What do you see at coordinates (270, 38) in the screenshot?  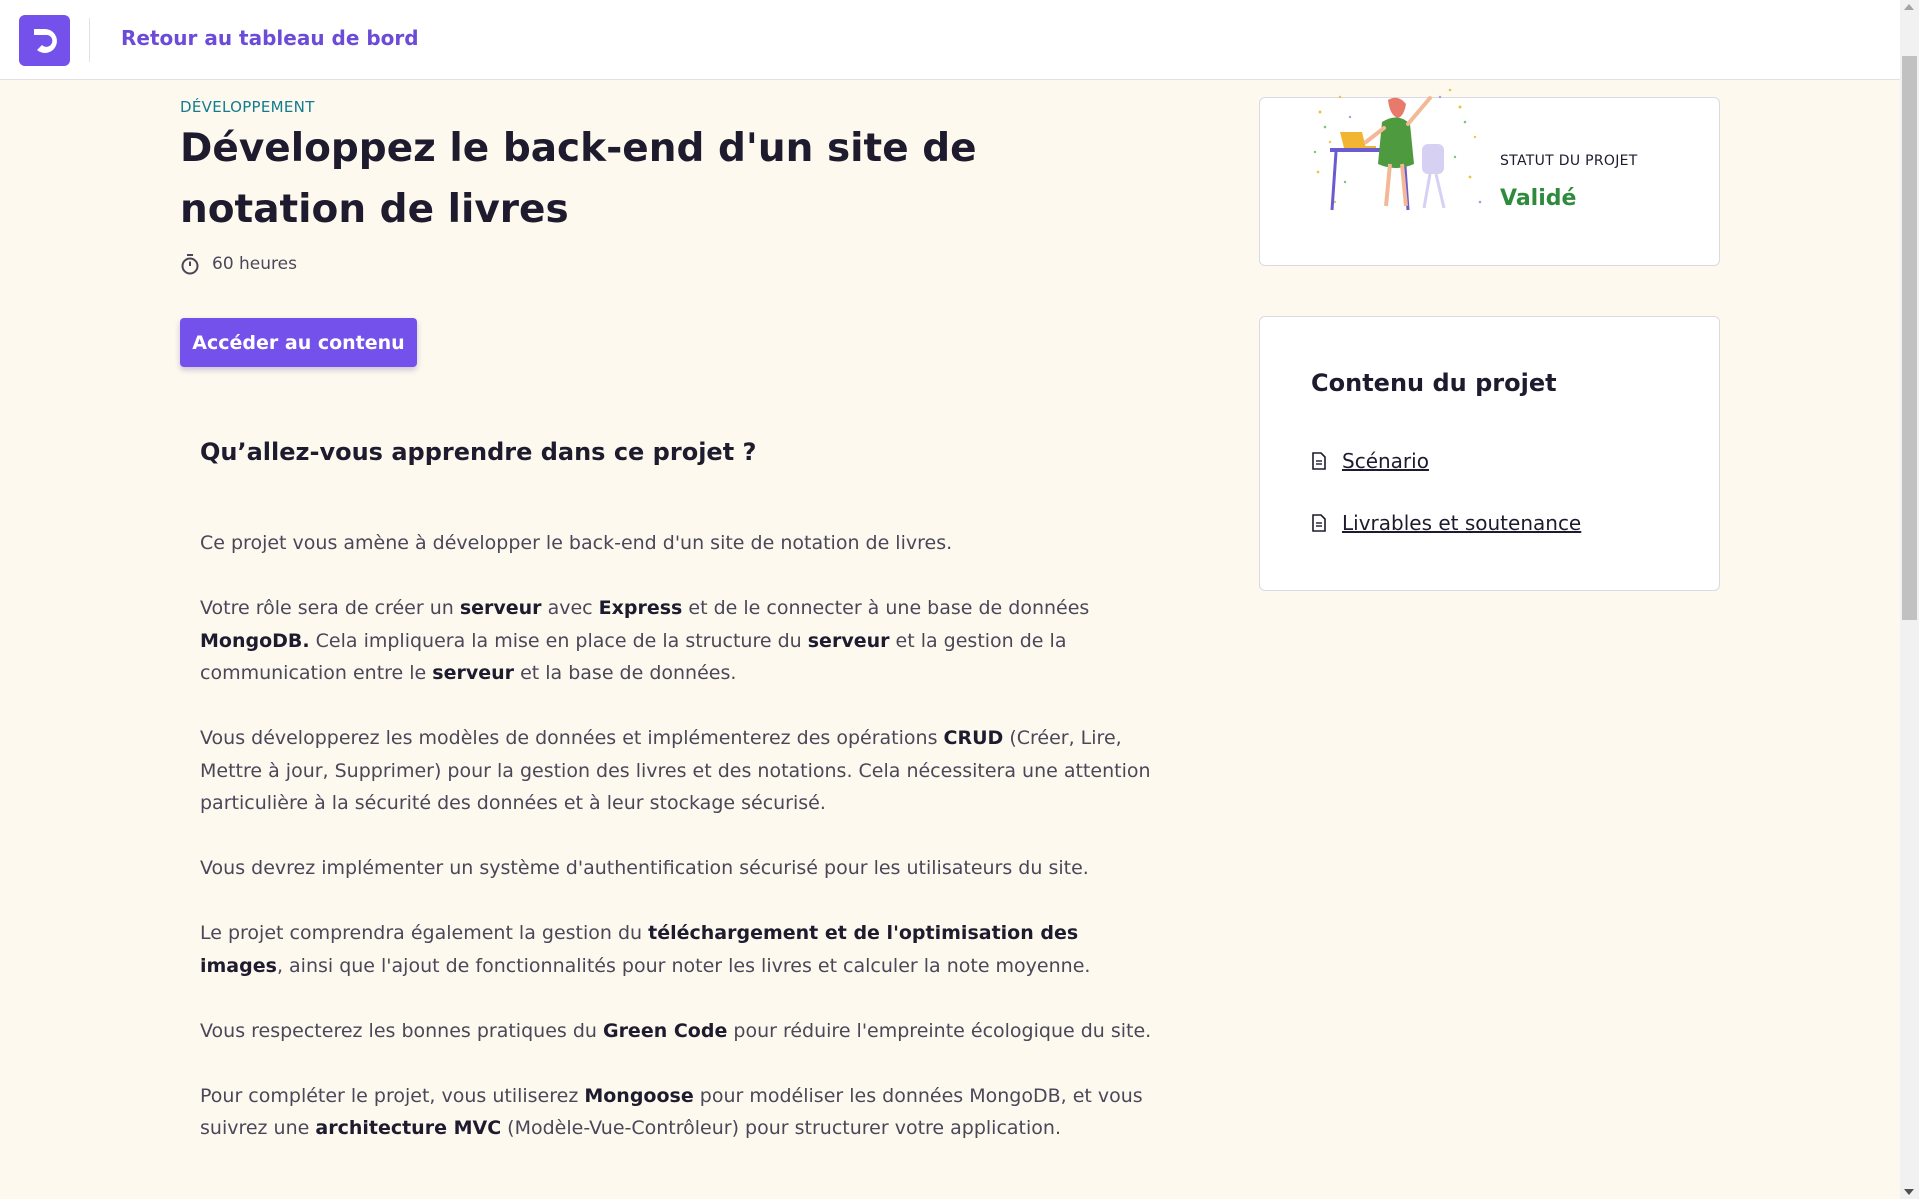 I see `back-to-dashboard-link: Retour au tableau de bord` at bounding box center [270, 38].